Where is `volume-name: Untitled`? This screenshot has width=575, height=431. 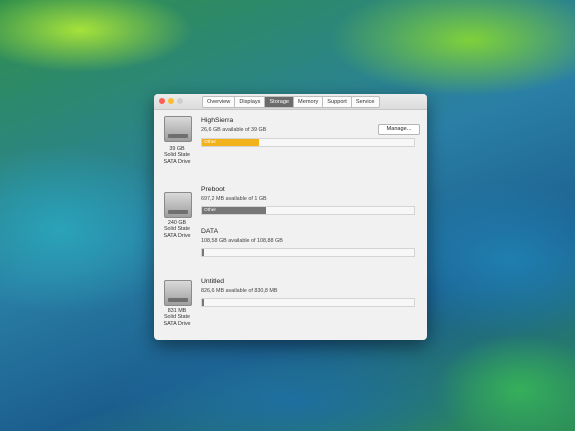
volume-name: Untitled is located at coordinates (213, 281).